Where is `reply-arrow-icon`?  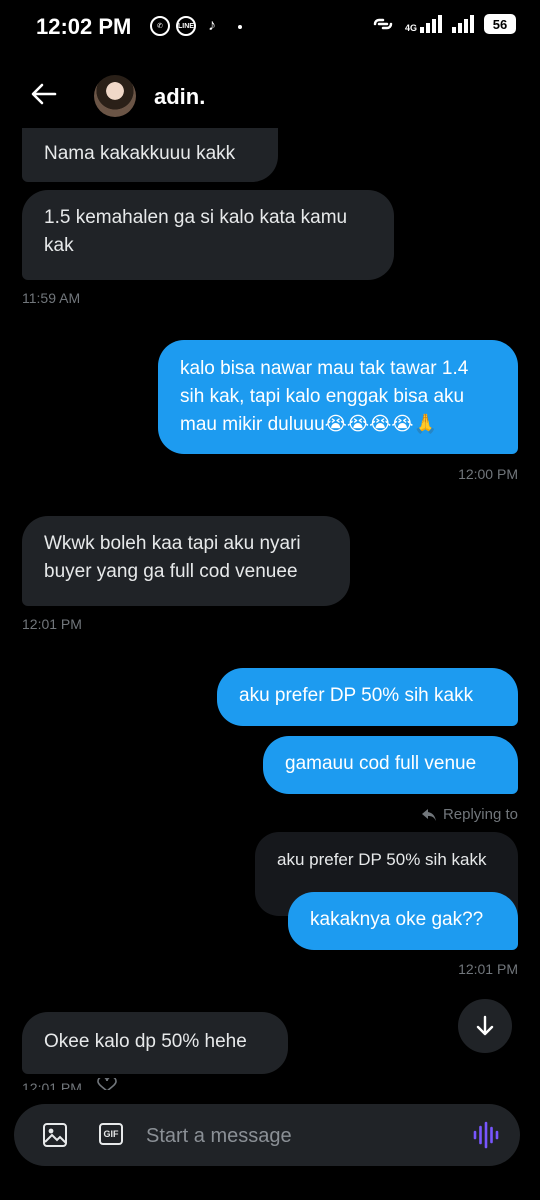
reply-arrow-icon is located at coordinates (428, 814).